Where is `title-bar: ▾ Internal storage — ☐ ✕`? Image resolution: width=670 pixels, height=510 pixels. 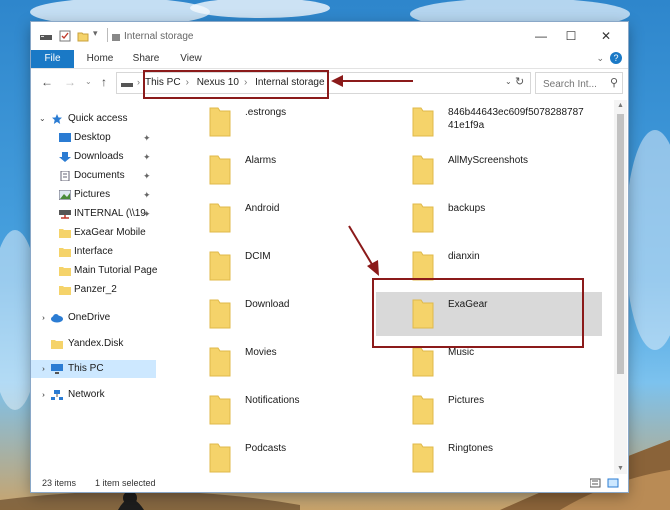 title-bar: ▾ Internal storage — ☐ ✕ is located at coordinates (329, 36).